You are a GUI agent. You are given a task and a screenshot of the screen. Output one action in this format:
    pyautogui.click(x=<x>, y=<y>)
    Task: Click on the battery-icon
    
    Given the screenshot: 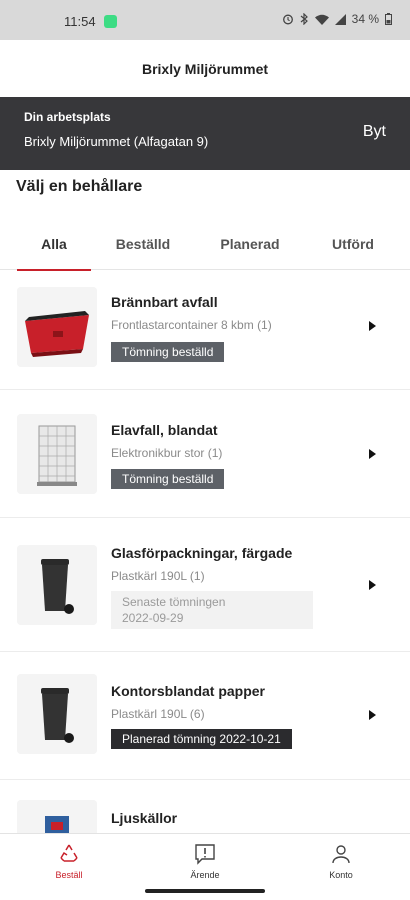 What is the action you would take?
    pyautogui.click(x=388, y=19)
    